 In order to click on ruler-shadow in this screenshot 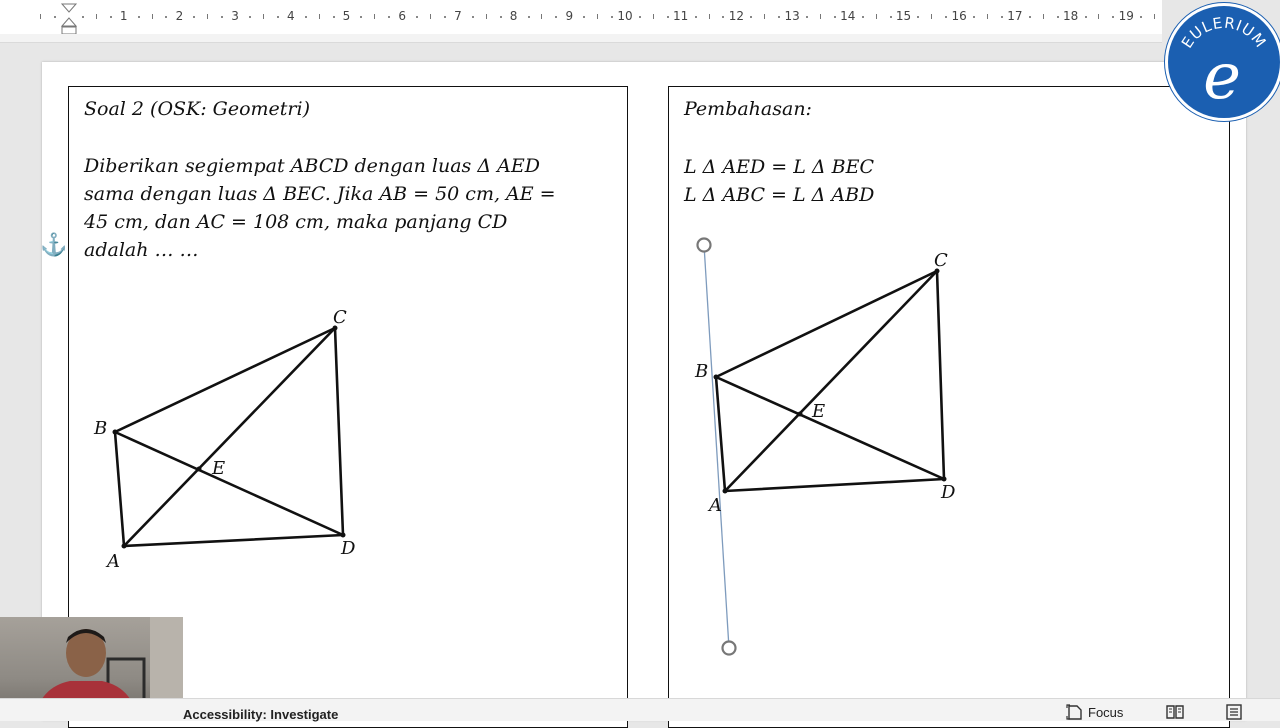, I will do `click(581, 38)`.